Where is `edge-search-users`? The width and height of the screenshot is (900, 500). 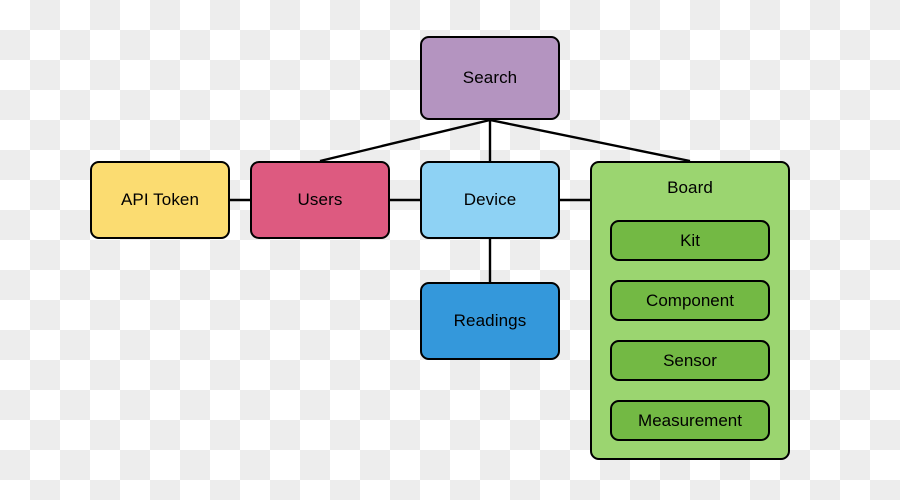
edge-search-users is located at coordinates (405, 140).